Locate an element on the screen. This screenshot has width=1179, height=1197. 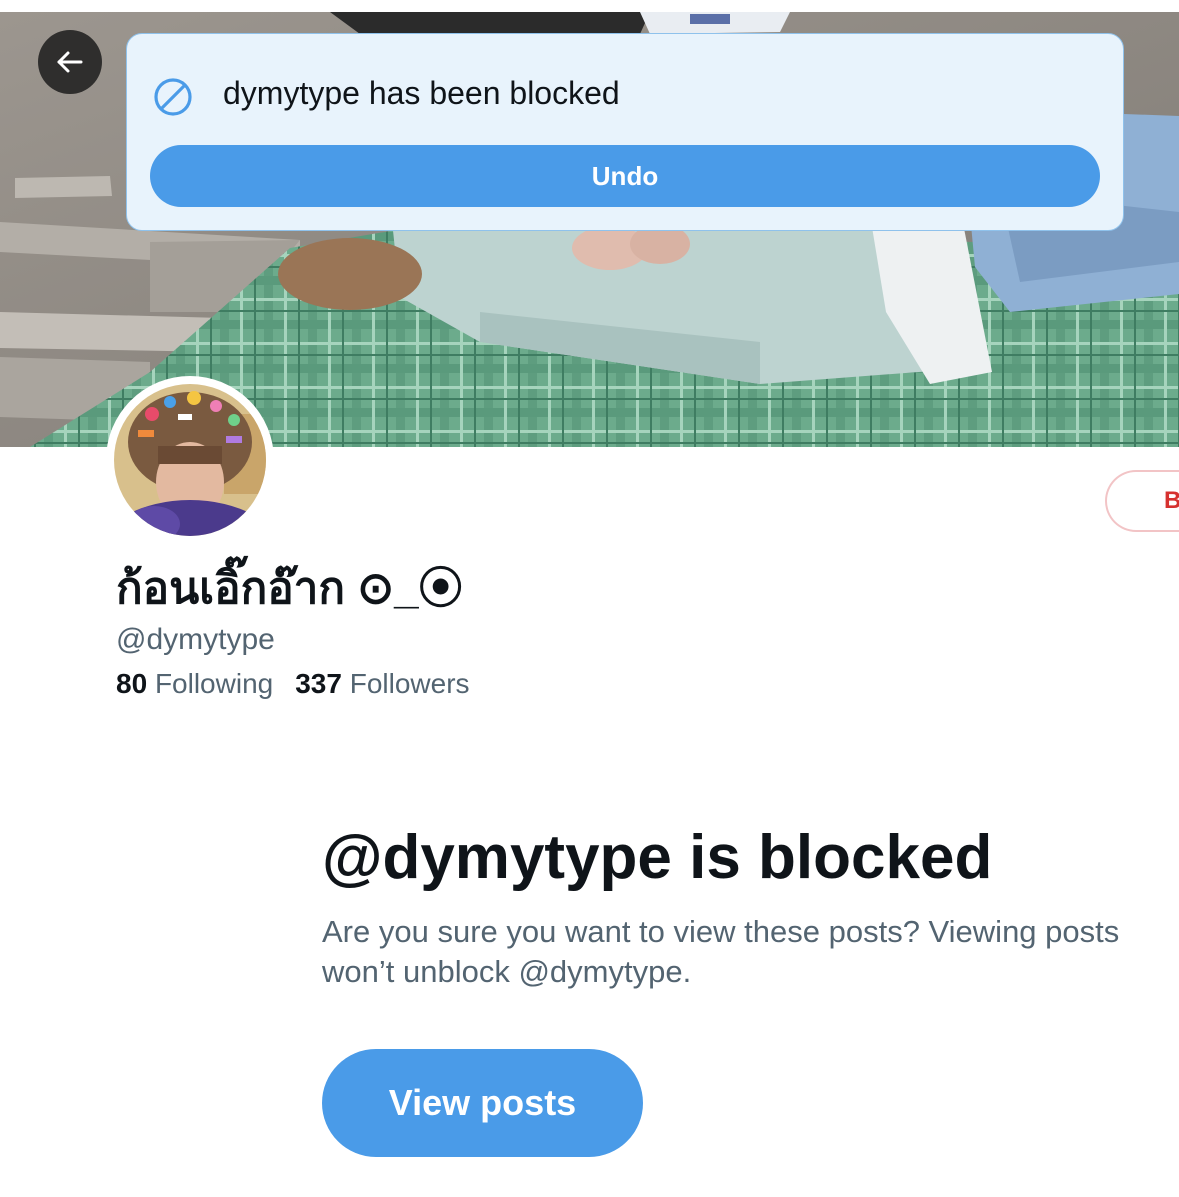
following-link: 80 Following is located at coordinates (194, 684).